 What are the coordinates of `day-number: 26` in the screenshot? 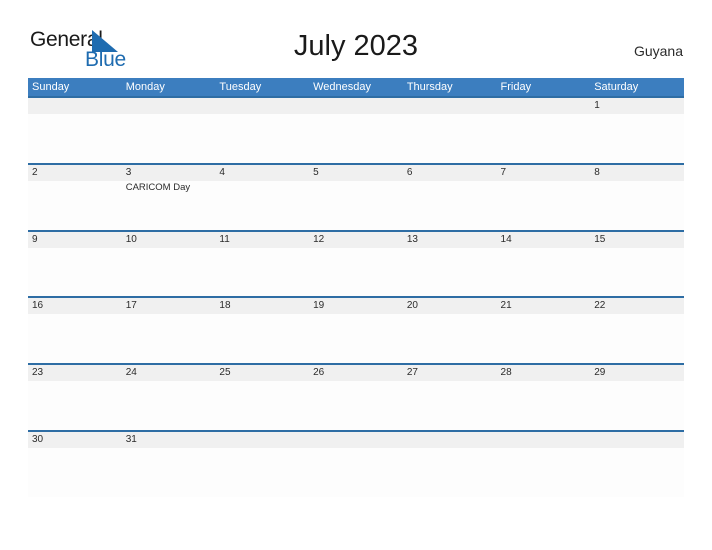 It's located at (356, 373).